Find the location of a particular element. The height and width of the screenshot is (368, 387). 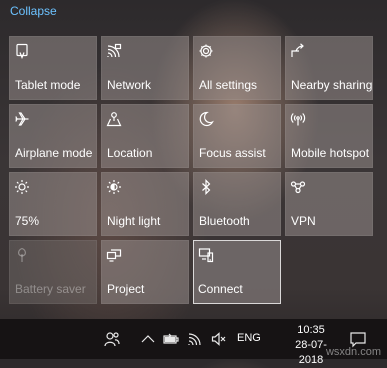

tile-battery-saver: Battery saver is located at coordinates (53, 272).